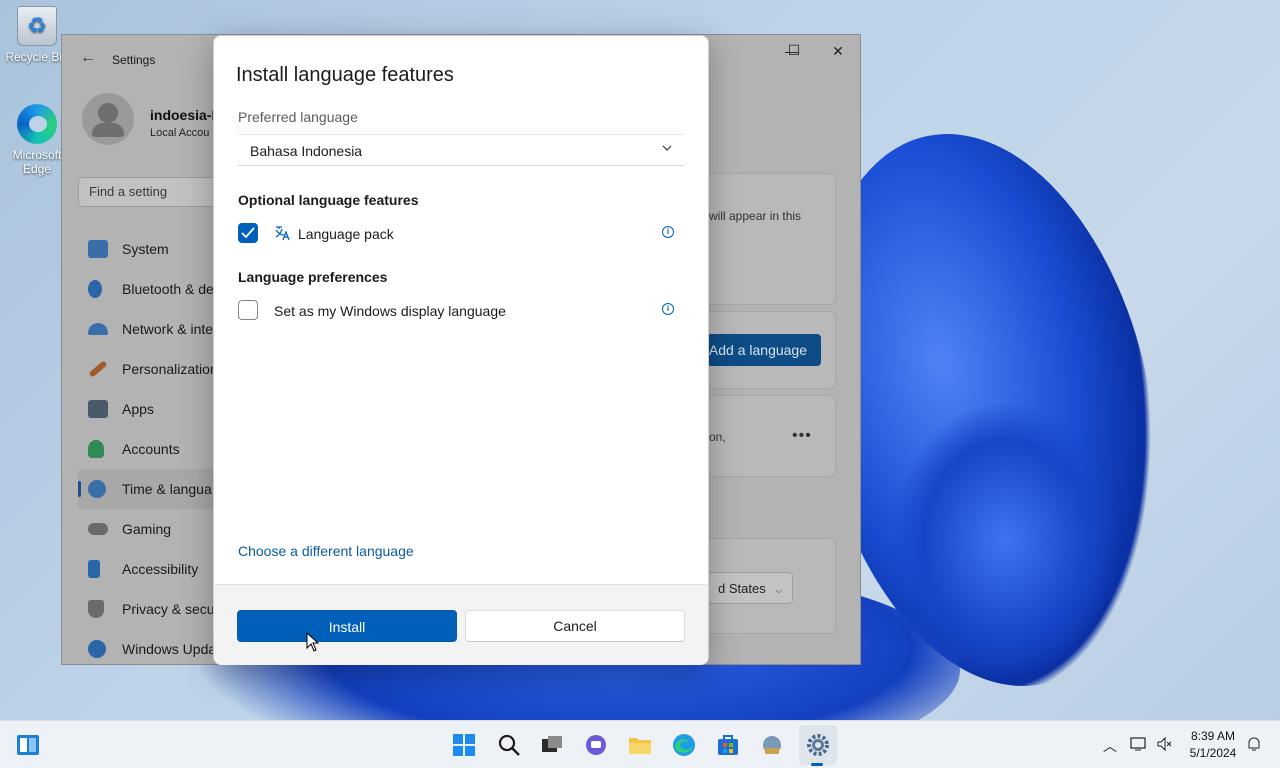 The height and width of the screenshot is (768, 1280). Describe the element at coordinates (728, 745) in the screenshot. I see `store-icon` at that location.